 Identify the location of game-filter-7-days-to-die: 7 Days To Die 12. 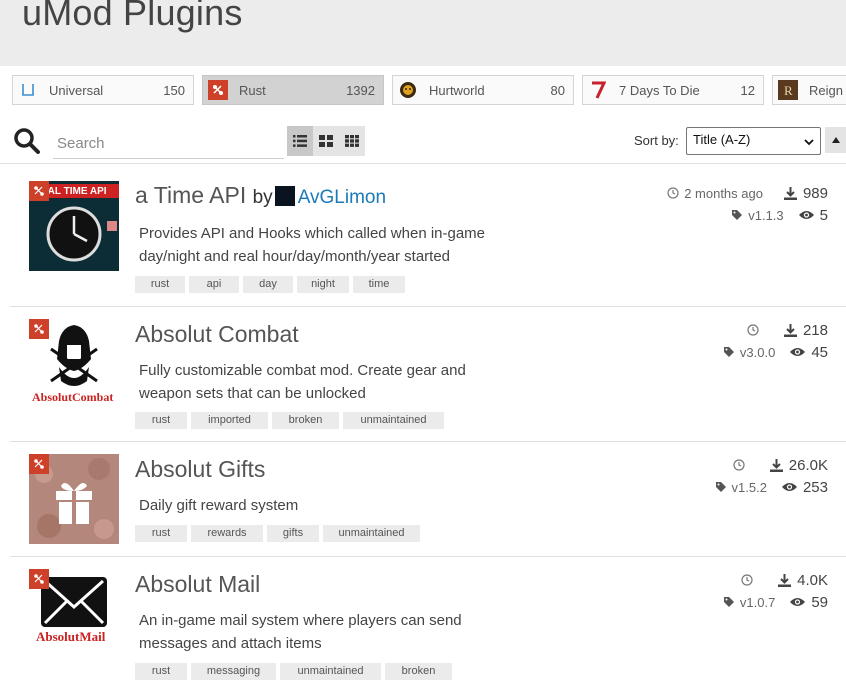
(673, 90).